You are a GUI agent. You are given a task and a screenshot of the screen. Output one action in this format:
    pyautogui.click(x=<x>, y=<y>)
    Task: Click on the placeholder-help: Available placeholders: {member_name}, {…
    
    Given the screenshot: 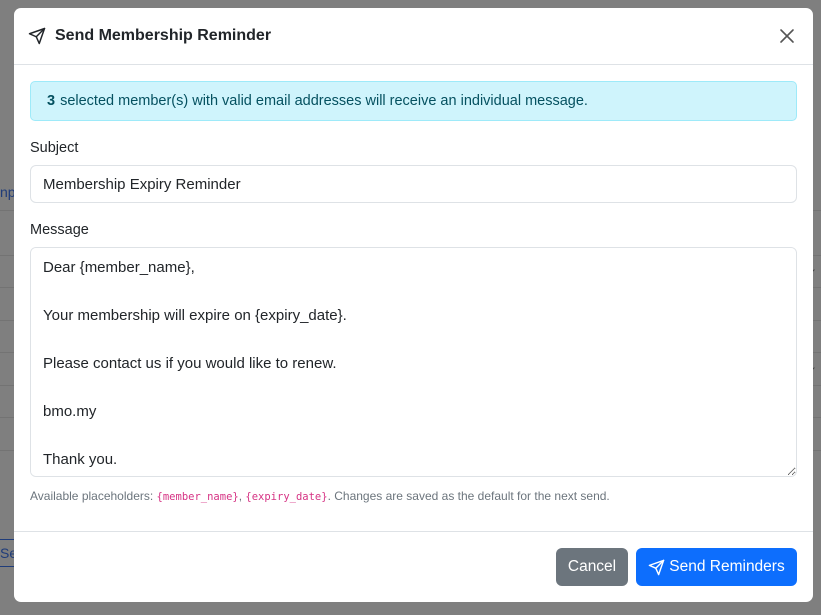 What is the action you would take?
    pyautogui.click(x=413, y=496)
    